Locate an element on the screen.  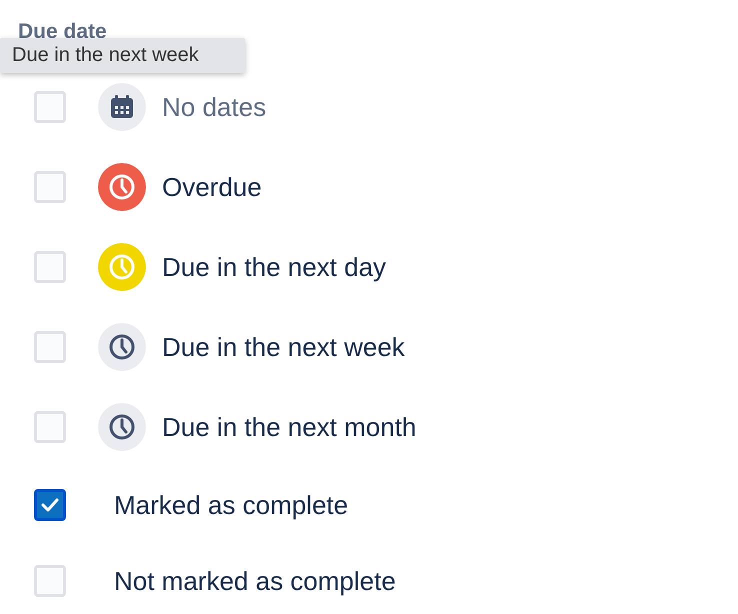
option-label: Overdue is located at coordinates (212, 187).